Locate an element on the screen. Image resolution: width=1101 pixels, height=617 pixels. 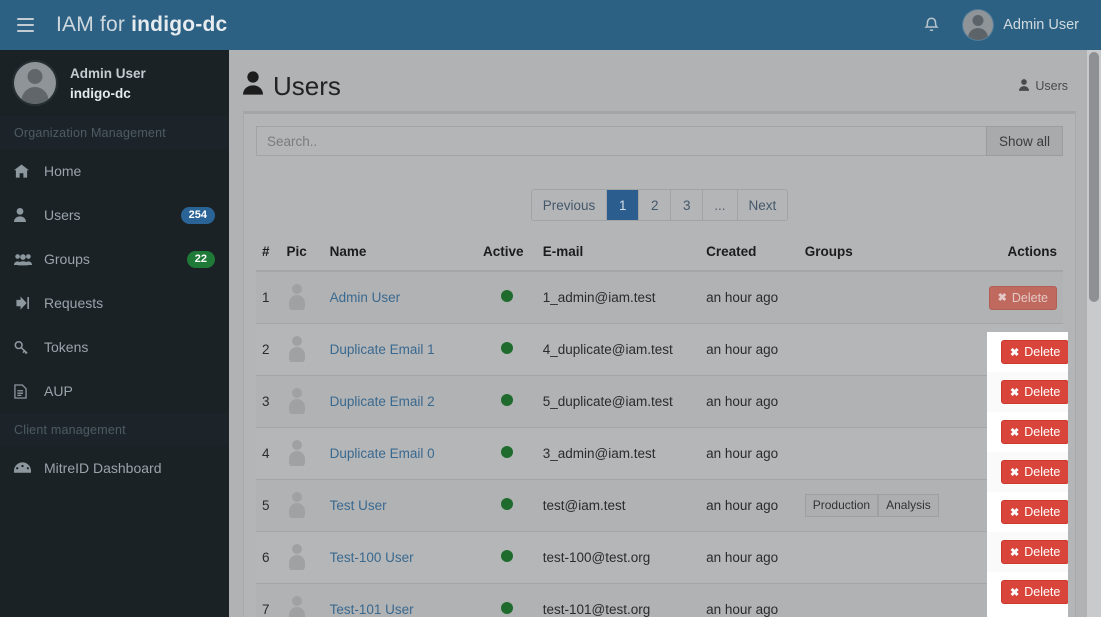
group-chip: Analysis is located at coordinates (908, 505).